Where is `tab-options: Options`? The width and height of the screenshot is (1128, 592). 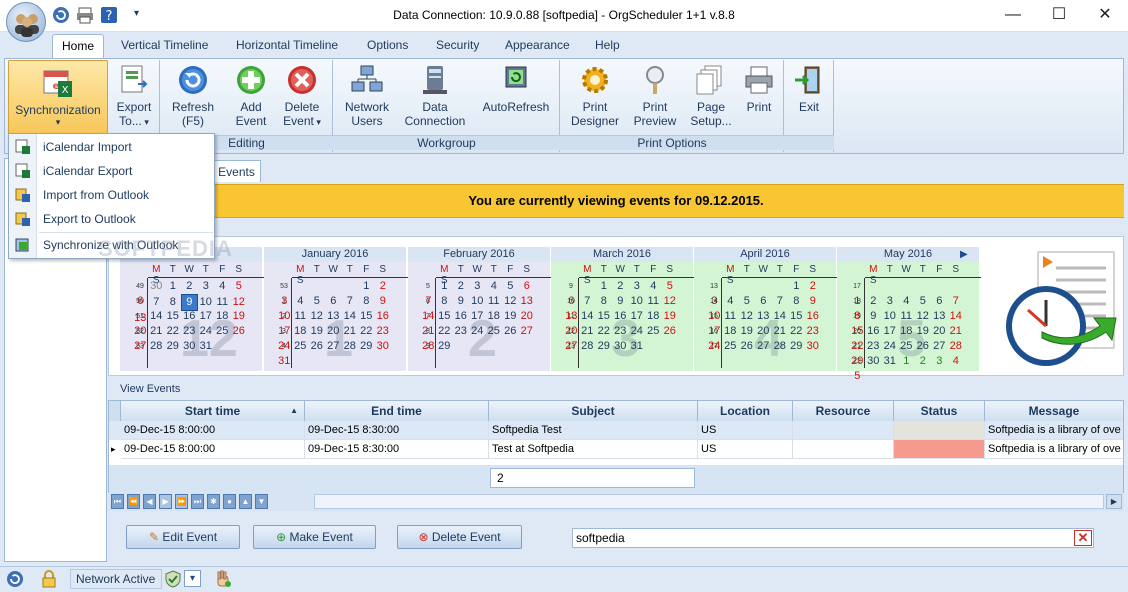 tab-options: Options is located at coordinates (387, 47).